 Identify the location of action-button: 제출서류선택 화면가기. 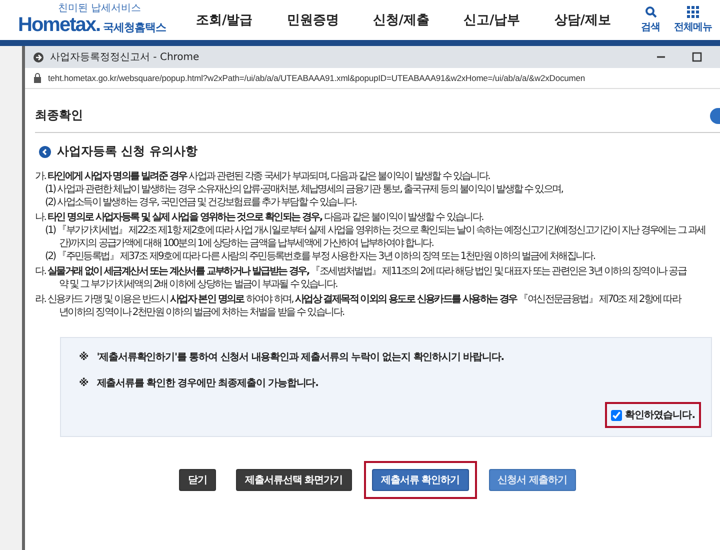
(294, 480).